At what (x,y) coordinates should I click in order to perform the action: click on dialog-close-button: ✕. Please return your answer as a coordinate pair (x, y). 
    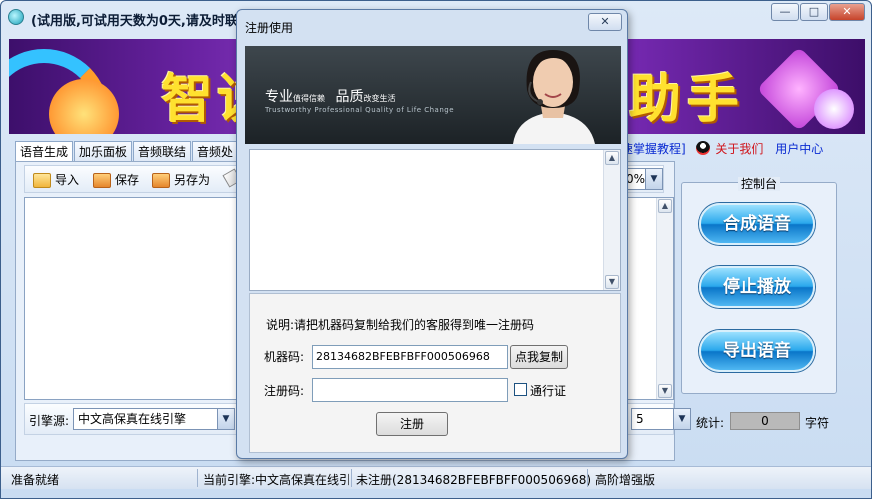
    Looking at the image, I should click on (605, 22).